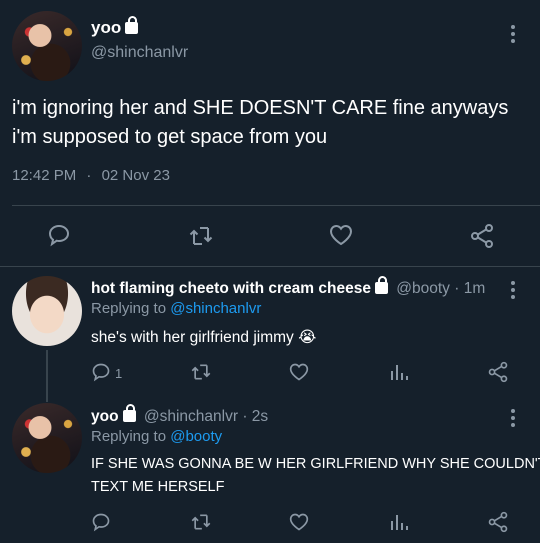  Describe the element at coordinates (119, 373) in the screenshot. I see `reply-count: 1` at that location.